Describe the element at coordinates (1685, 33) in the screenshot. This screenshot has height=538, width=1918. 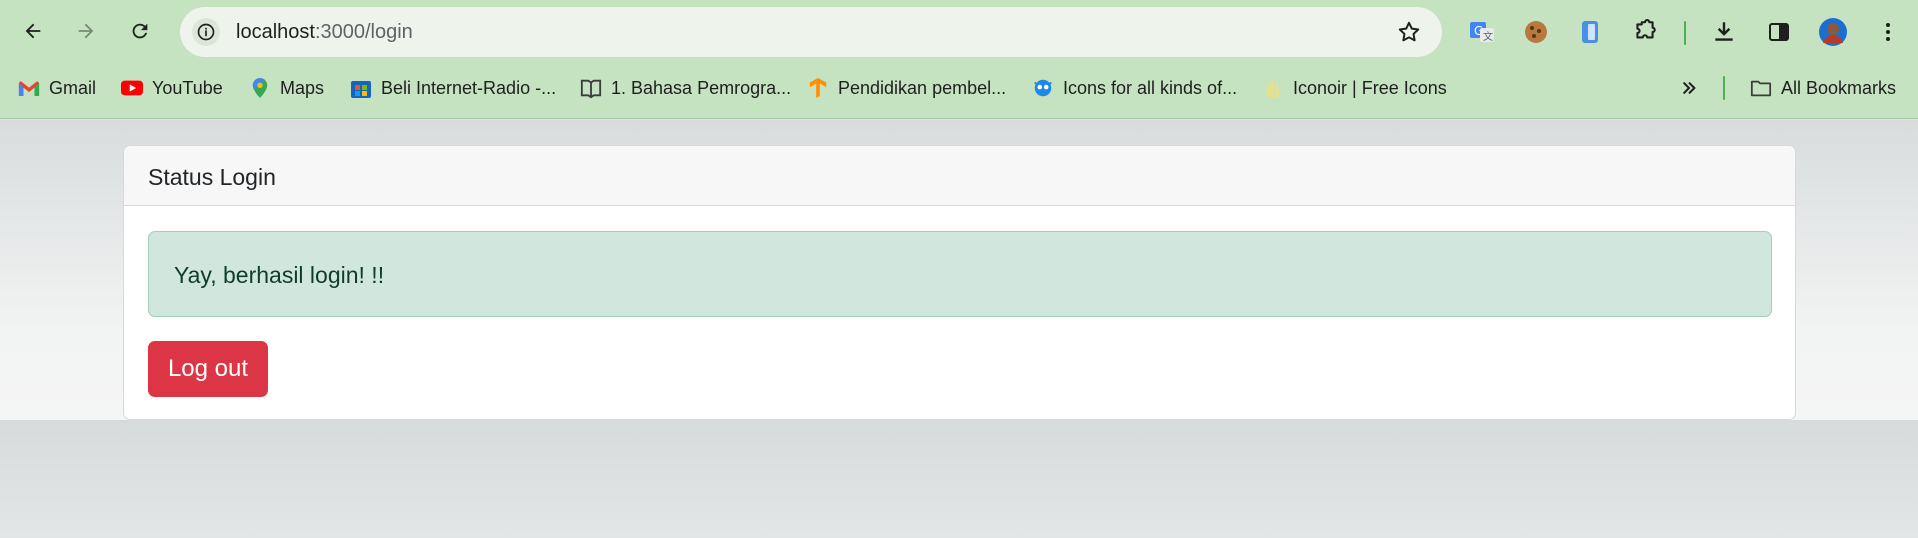
I see `toolbar-divider` at that location.